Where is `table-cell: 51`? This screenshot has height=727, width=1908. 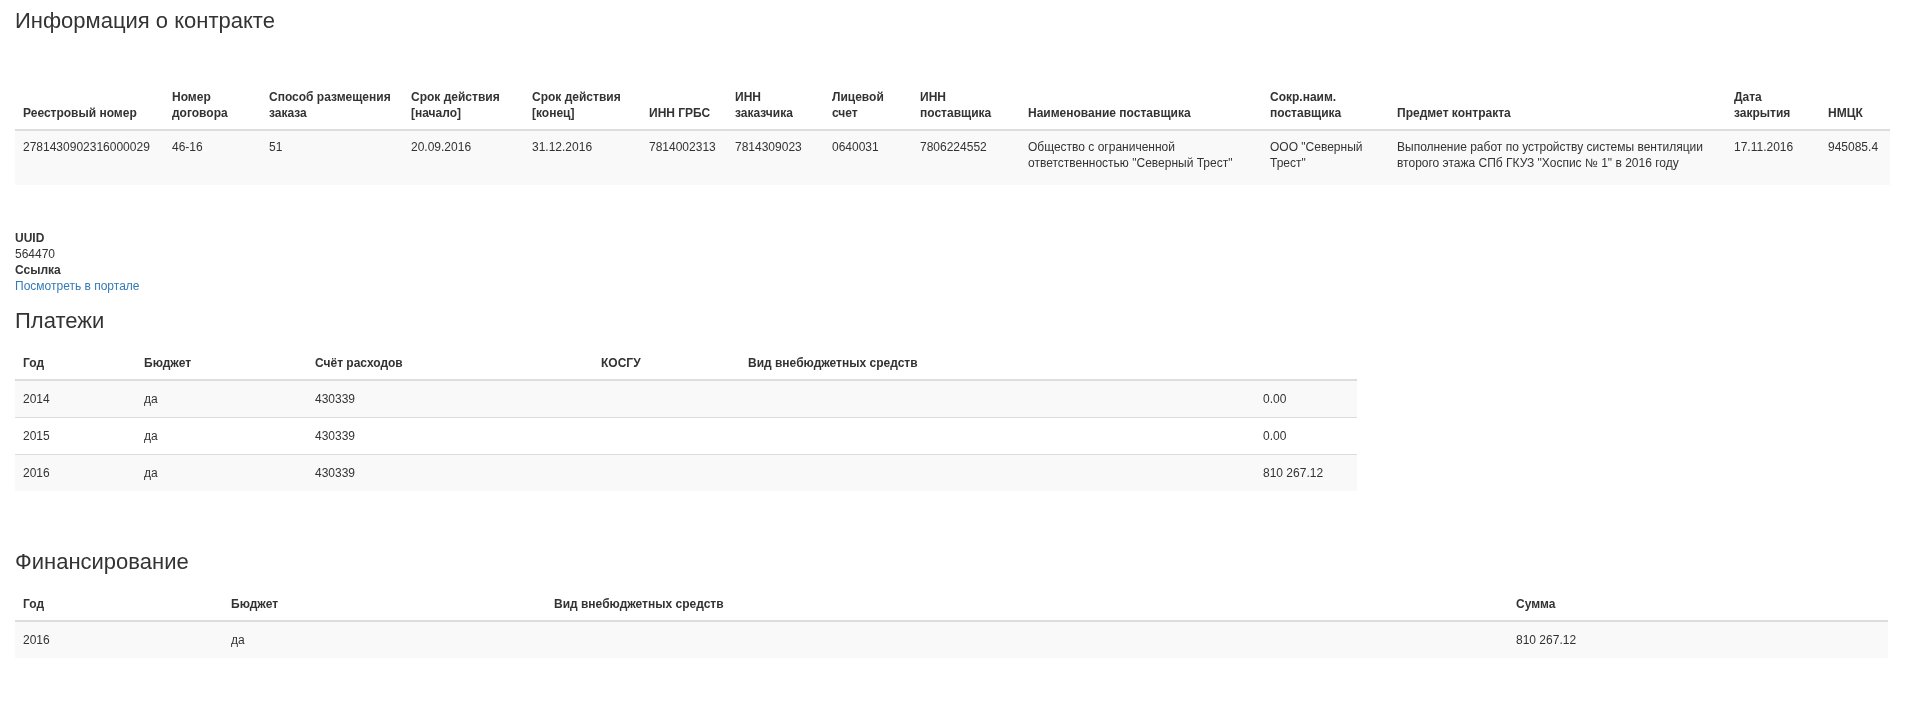 table-cell: 51 is located at coordinates (276, 147).